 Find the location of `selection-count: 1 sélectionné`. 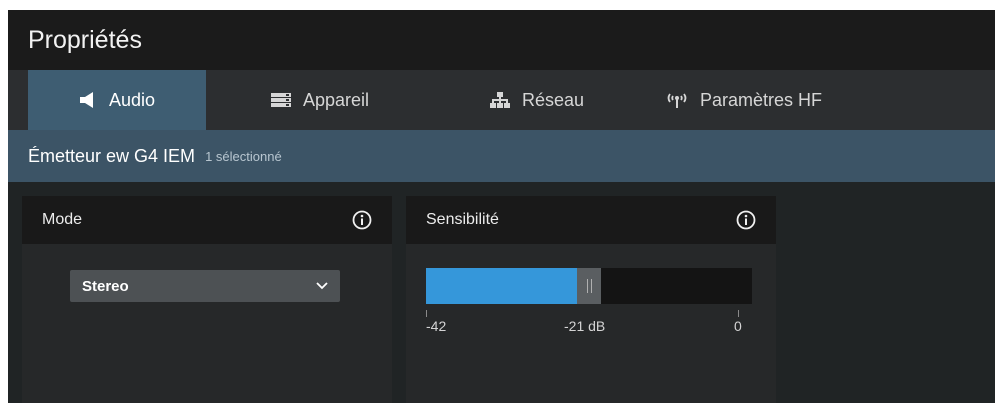

selection-count: 1 sélectionné is located at coordinates (243, 156).